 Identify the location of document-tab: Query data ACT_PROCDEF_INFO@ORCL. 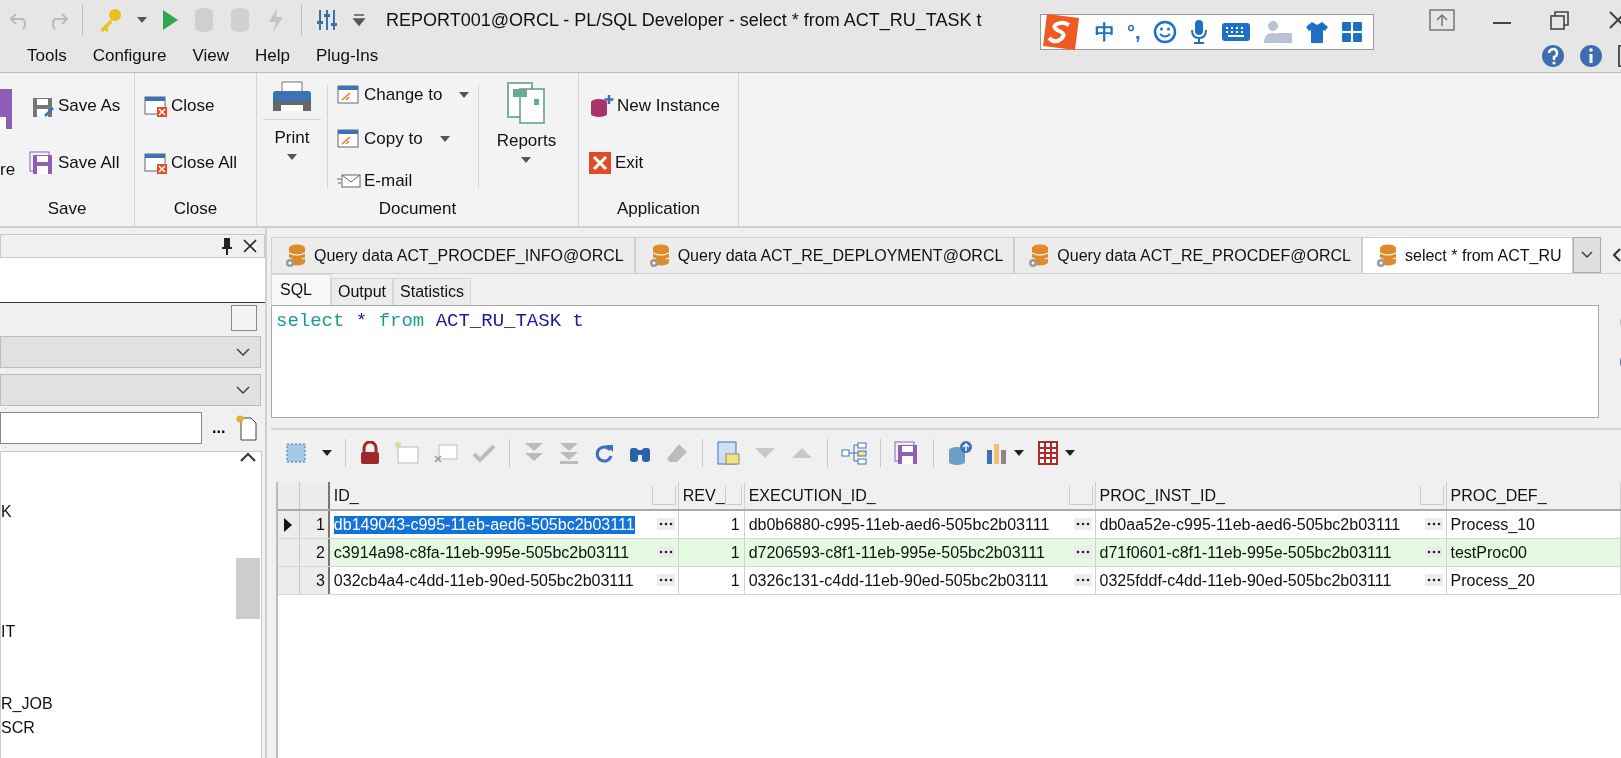
(453, 255).